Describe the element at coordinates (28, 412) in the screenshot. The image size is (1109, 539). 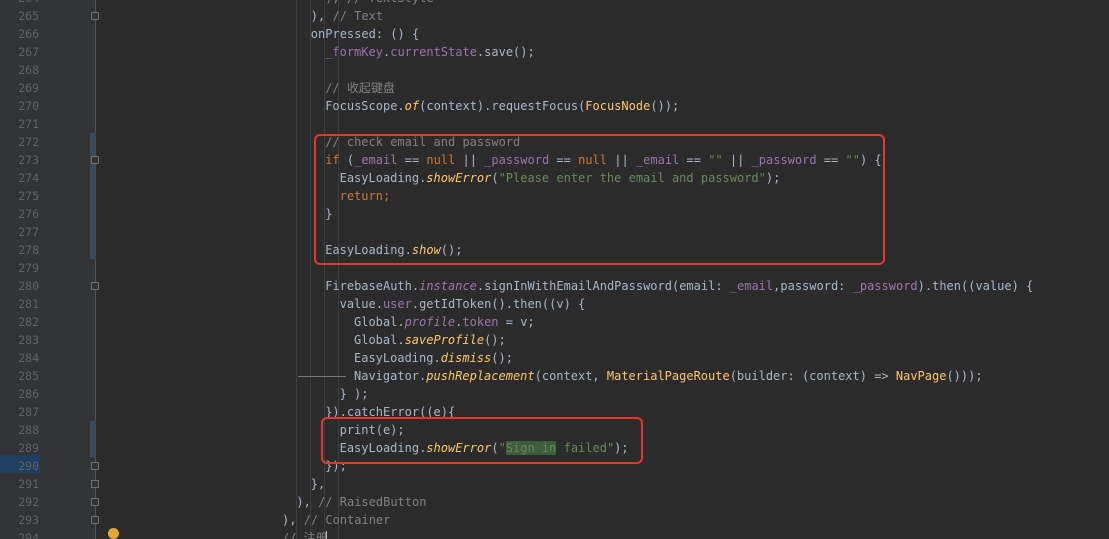
I see `line-number: 287` at that location.